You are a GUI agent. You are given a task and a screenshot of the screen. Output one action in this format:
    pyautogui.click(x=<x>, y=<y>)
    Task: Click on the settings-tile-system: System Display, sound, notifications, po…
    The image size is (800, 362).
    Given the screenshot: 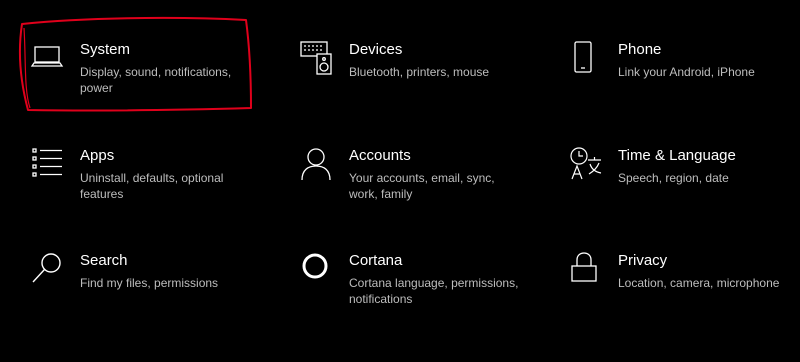 What is the action you would take?
    pyautogui.click(x=150, y=80)
    